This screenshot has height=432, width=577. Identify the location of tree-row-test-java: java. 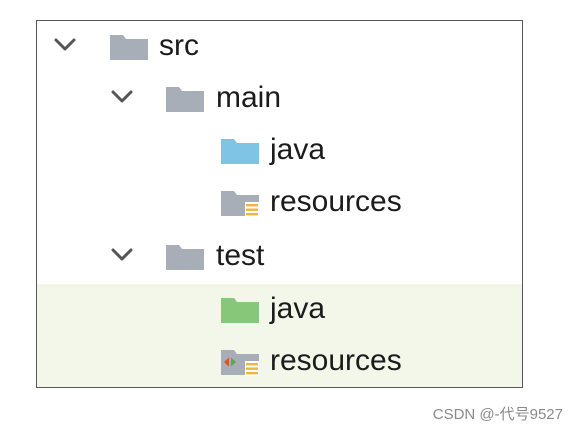
(279, 310).